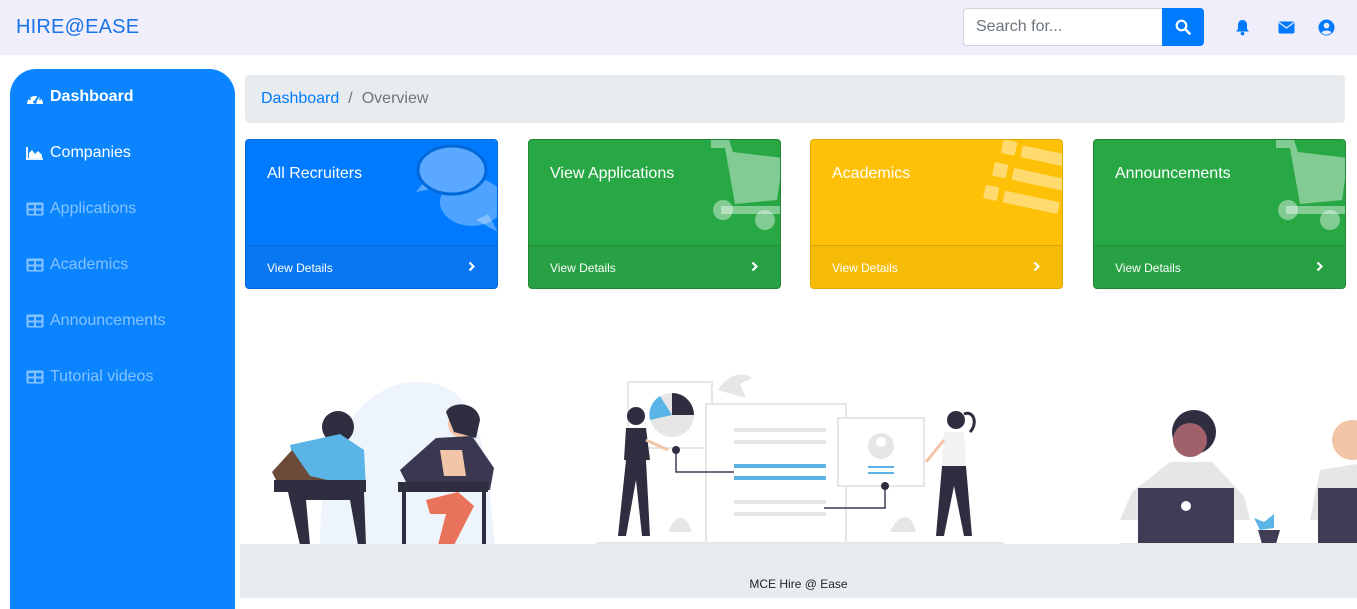 Image resolution: width=1357 pixels, height=609 pixels. I want to click on breadcrumb-current: Overview, so click(395, 98).